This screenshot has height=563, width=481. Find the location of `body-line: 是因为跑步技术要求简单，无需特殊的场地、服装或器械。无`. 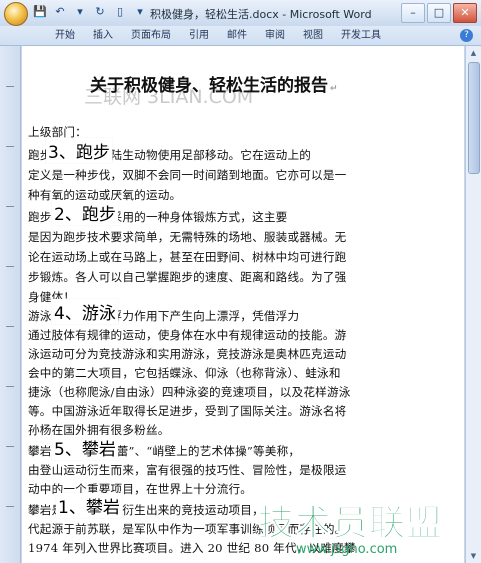

body-line: 是因为跑步技术要求简单，无需特殊的场地、服装或器械。无 is located at coordinates (187, 237).